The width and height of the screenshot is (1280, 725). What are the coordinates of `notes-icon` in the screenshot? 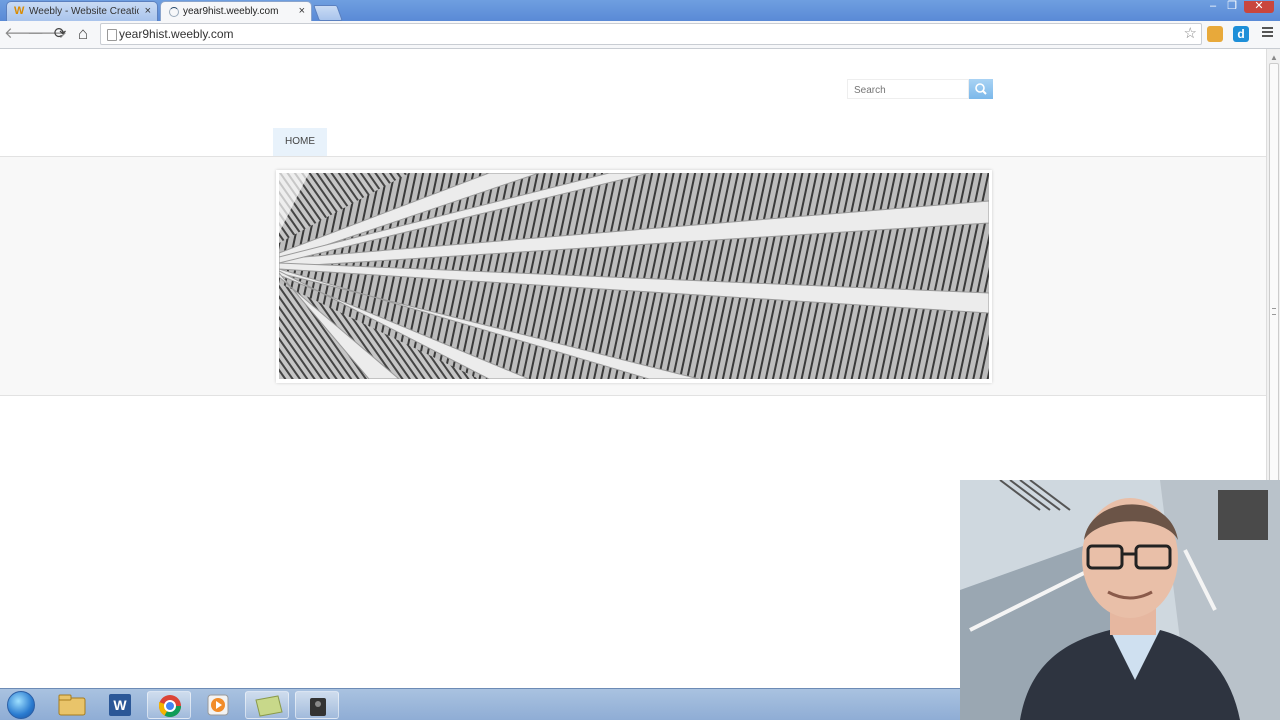 It's located at (267, 705).